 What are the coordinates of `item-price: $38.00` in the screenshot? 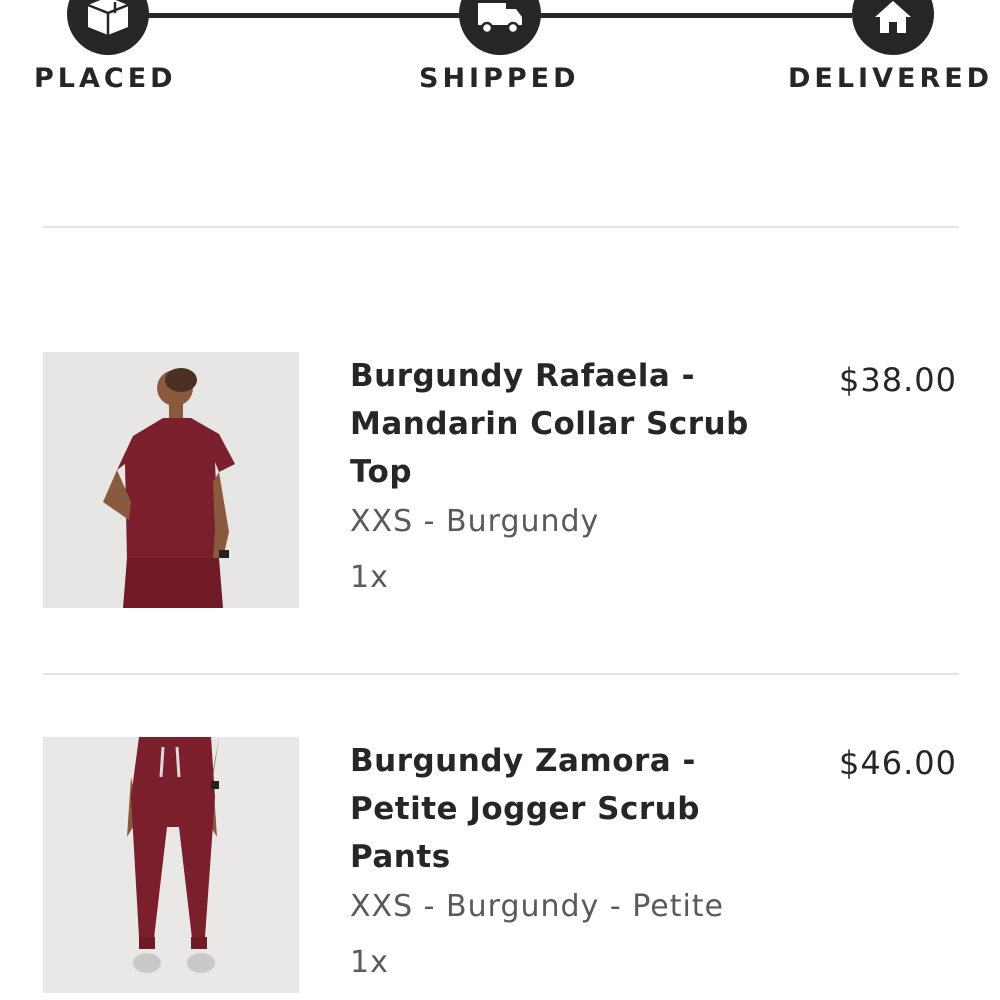 It's located at (898, 380).